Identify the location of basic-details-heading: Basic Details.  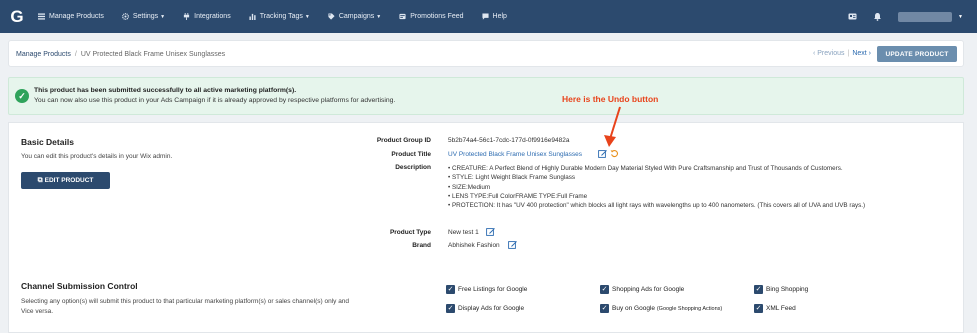
(47, 142).